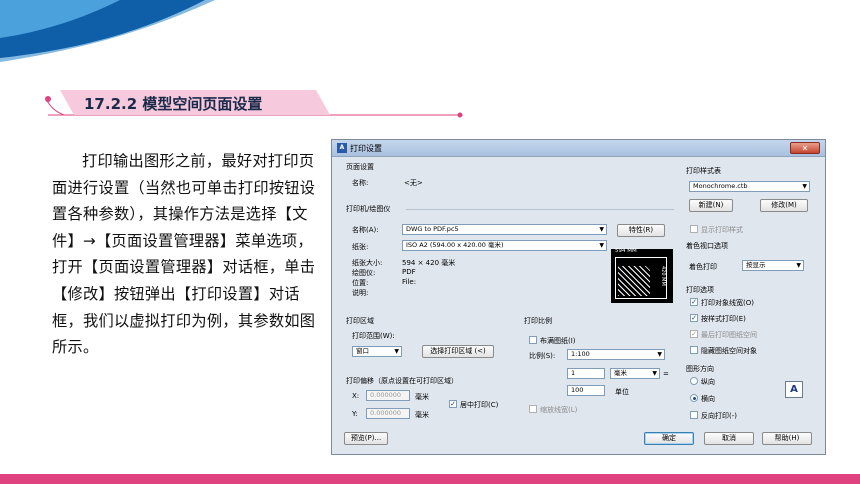 This screenshot has height=484, width=860. I want to click on paper-size-value: ISO A2 (594.00 x 420.00 毫米), so click(455, 245).